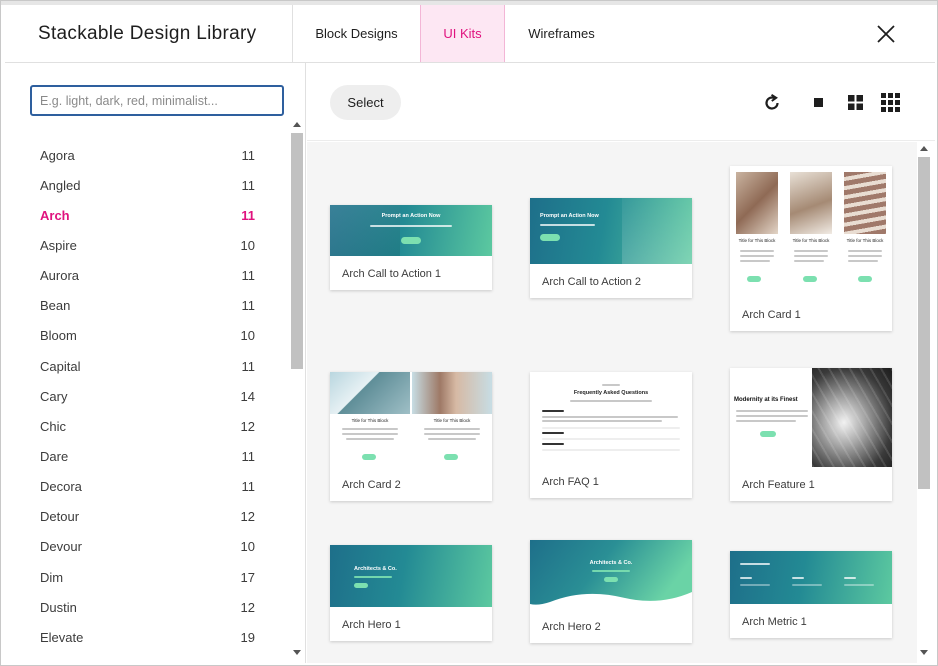 The height and width of the screenshot is (666, 938). I want to click on design-preview, so click(811, 577).